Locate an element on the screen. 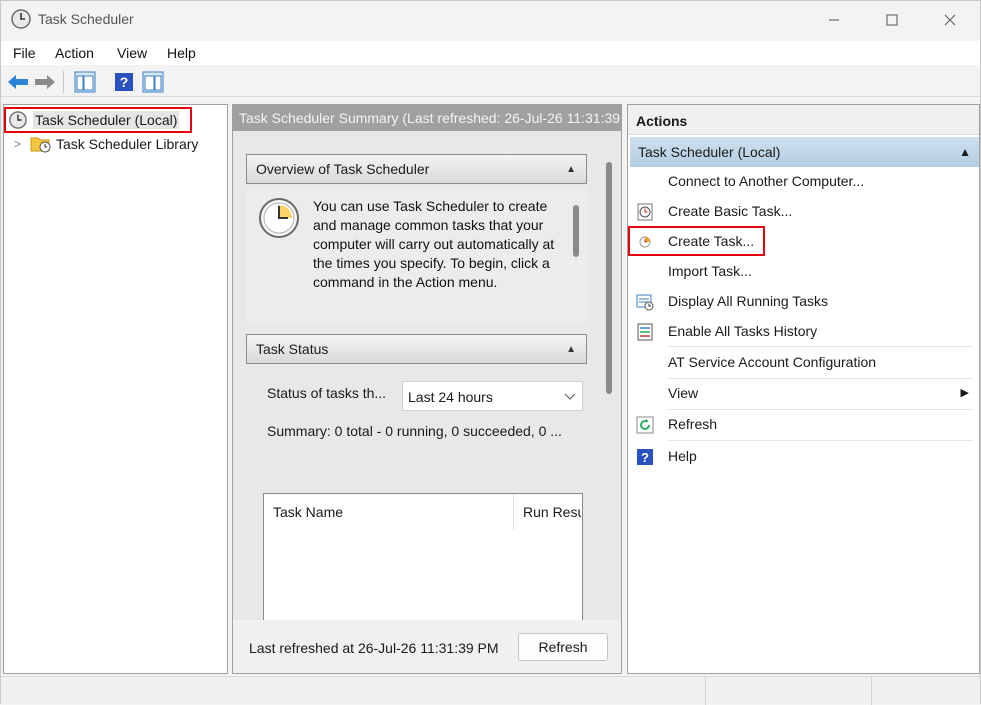 The image size is (981, 705). show-hide-action-pane-icon is located at coordinates (153, 82).